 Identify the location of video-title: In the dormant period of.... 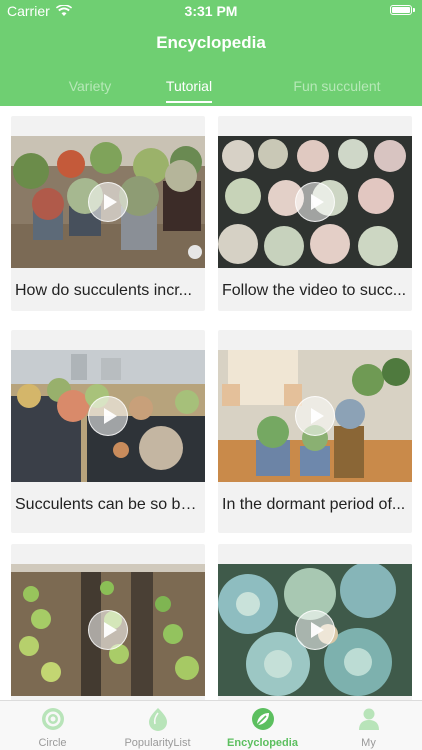
(315, 505).